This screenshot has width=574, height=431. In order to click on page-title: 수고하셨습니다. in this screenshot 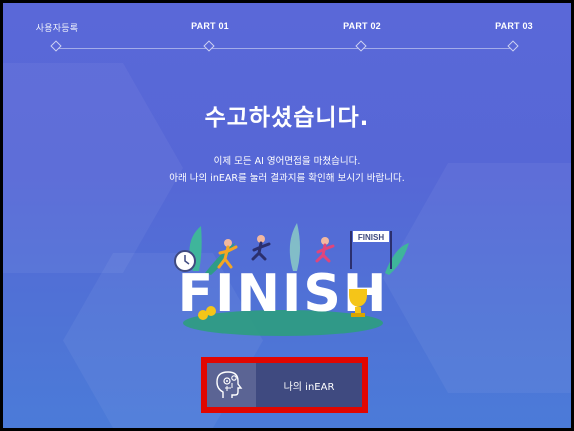, I will do `click(287, 118)`.